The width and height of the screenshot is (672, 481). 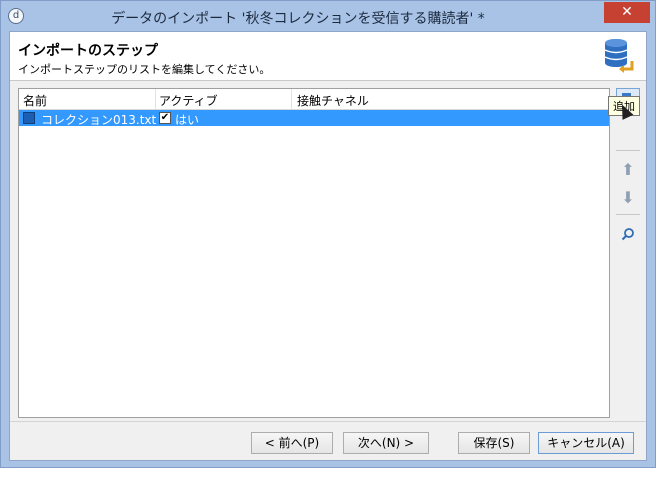 What do you see at coordinates (165, 118) in the screenshot?
I see `active-checkbox: ✔` at bounding box center [165, 118].